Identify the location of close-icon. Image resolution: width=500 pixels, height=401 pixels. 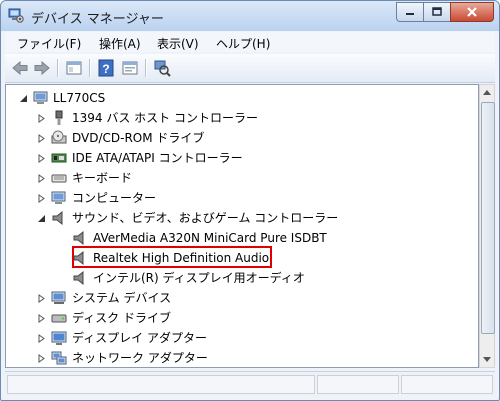
(472, 12).